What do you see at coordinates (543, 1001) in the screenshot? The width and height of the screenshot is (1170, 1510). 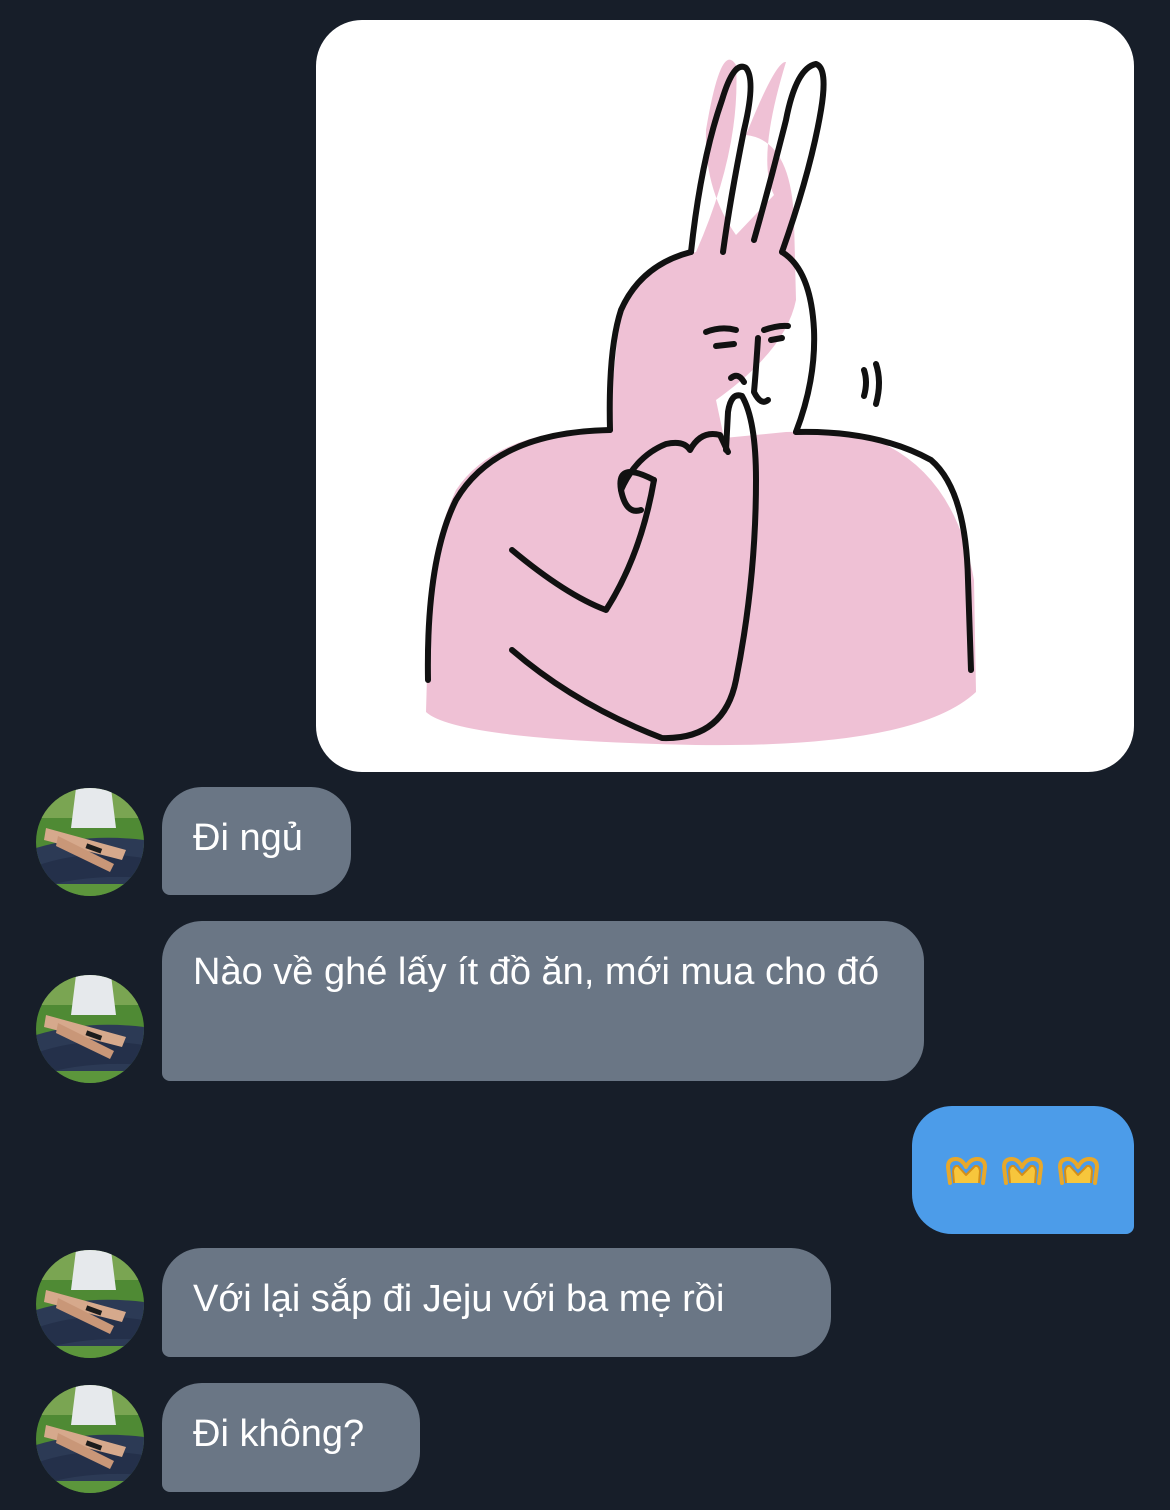 I see `message-bubble-incoming: Nào về ghé lấy ít đồ ăn, mới mua cho đó` at bounding box center [543, 1001].